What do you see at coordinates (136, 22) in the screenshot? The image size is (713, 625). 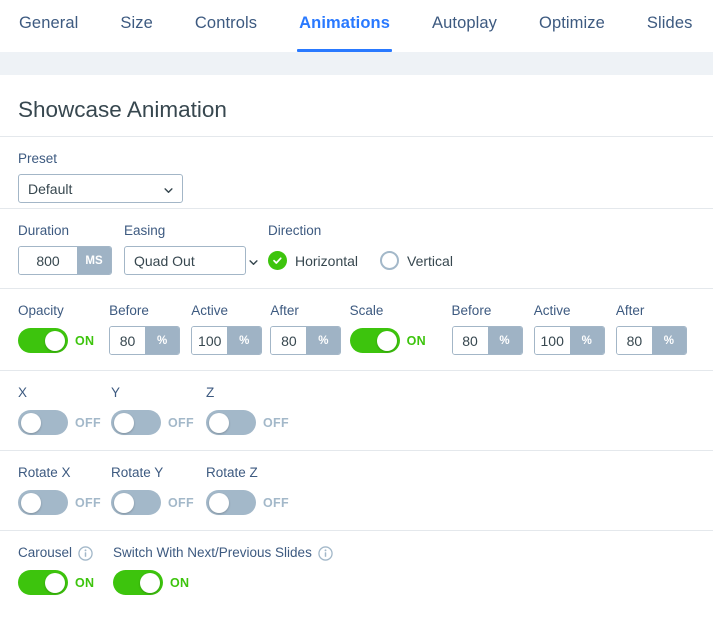 I see `tab-label: Size` at bounding box center [136, 22].